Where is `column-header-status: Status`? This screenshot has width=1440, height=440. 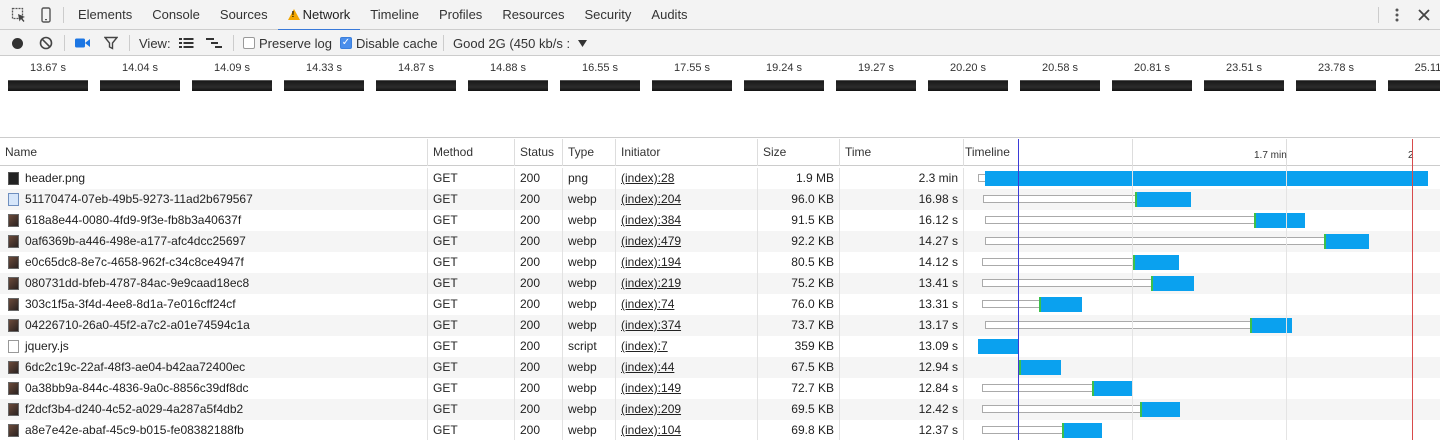 column-header-status: Status is located at coordinates (539, 152).